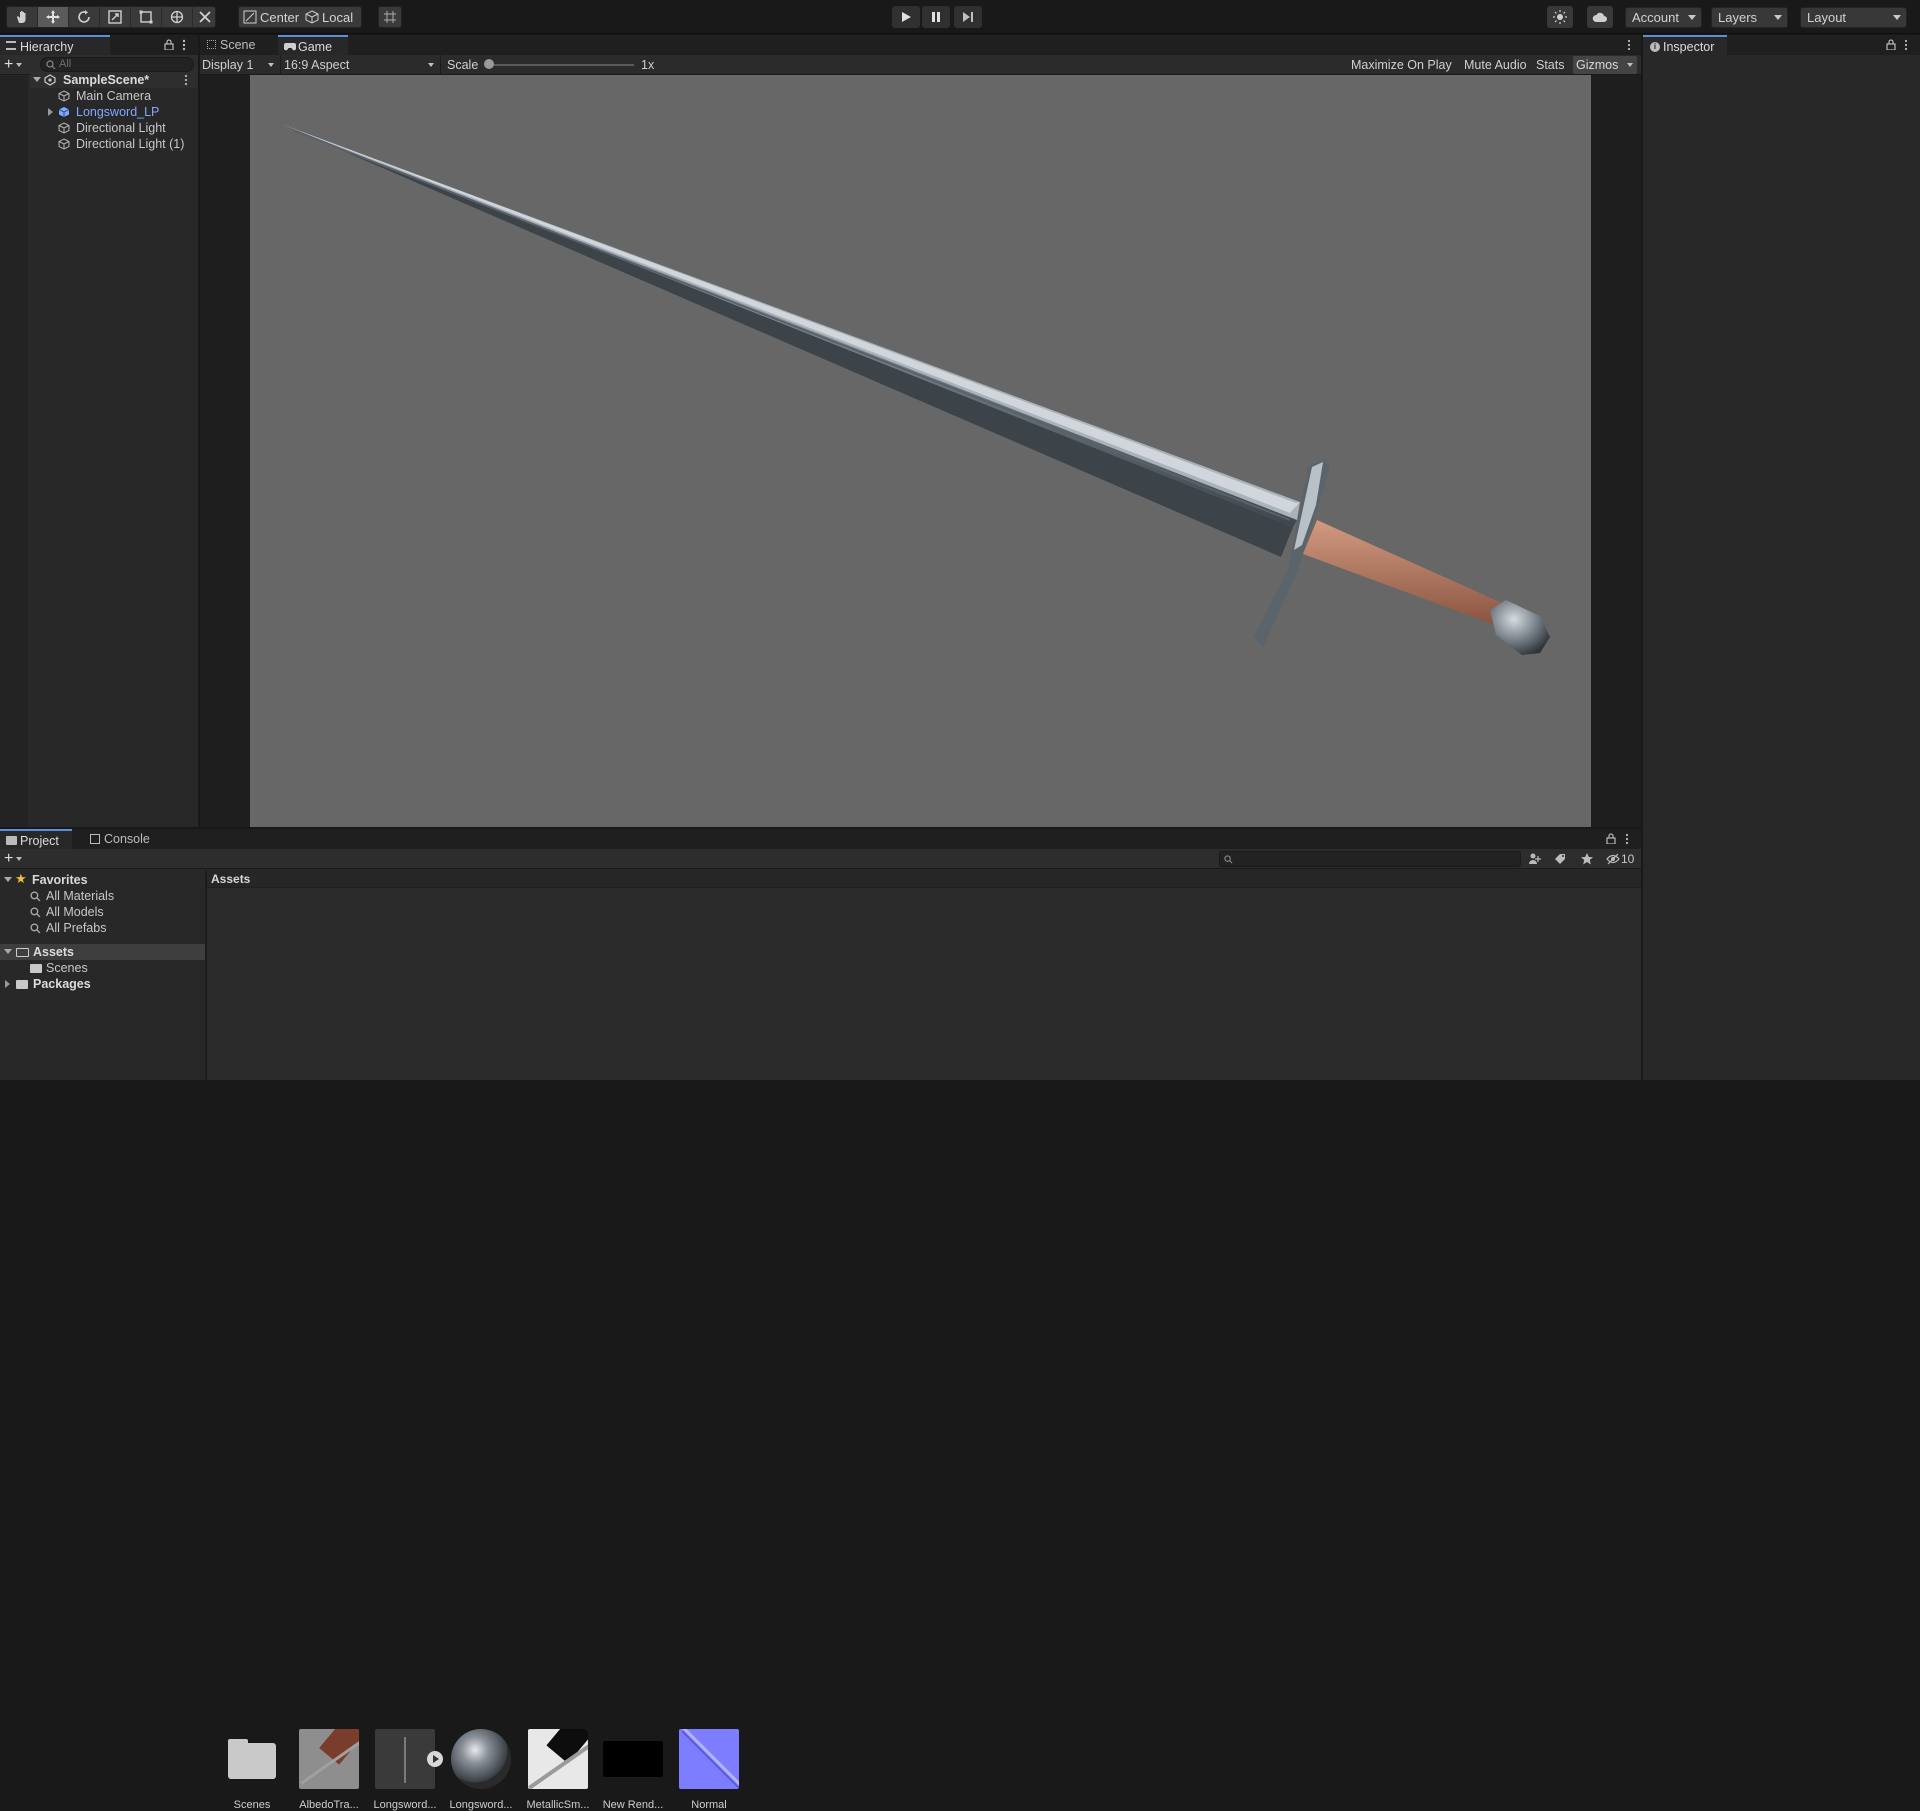  I want to click on render-texture-thumbnail, so click(633, 1759).